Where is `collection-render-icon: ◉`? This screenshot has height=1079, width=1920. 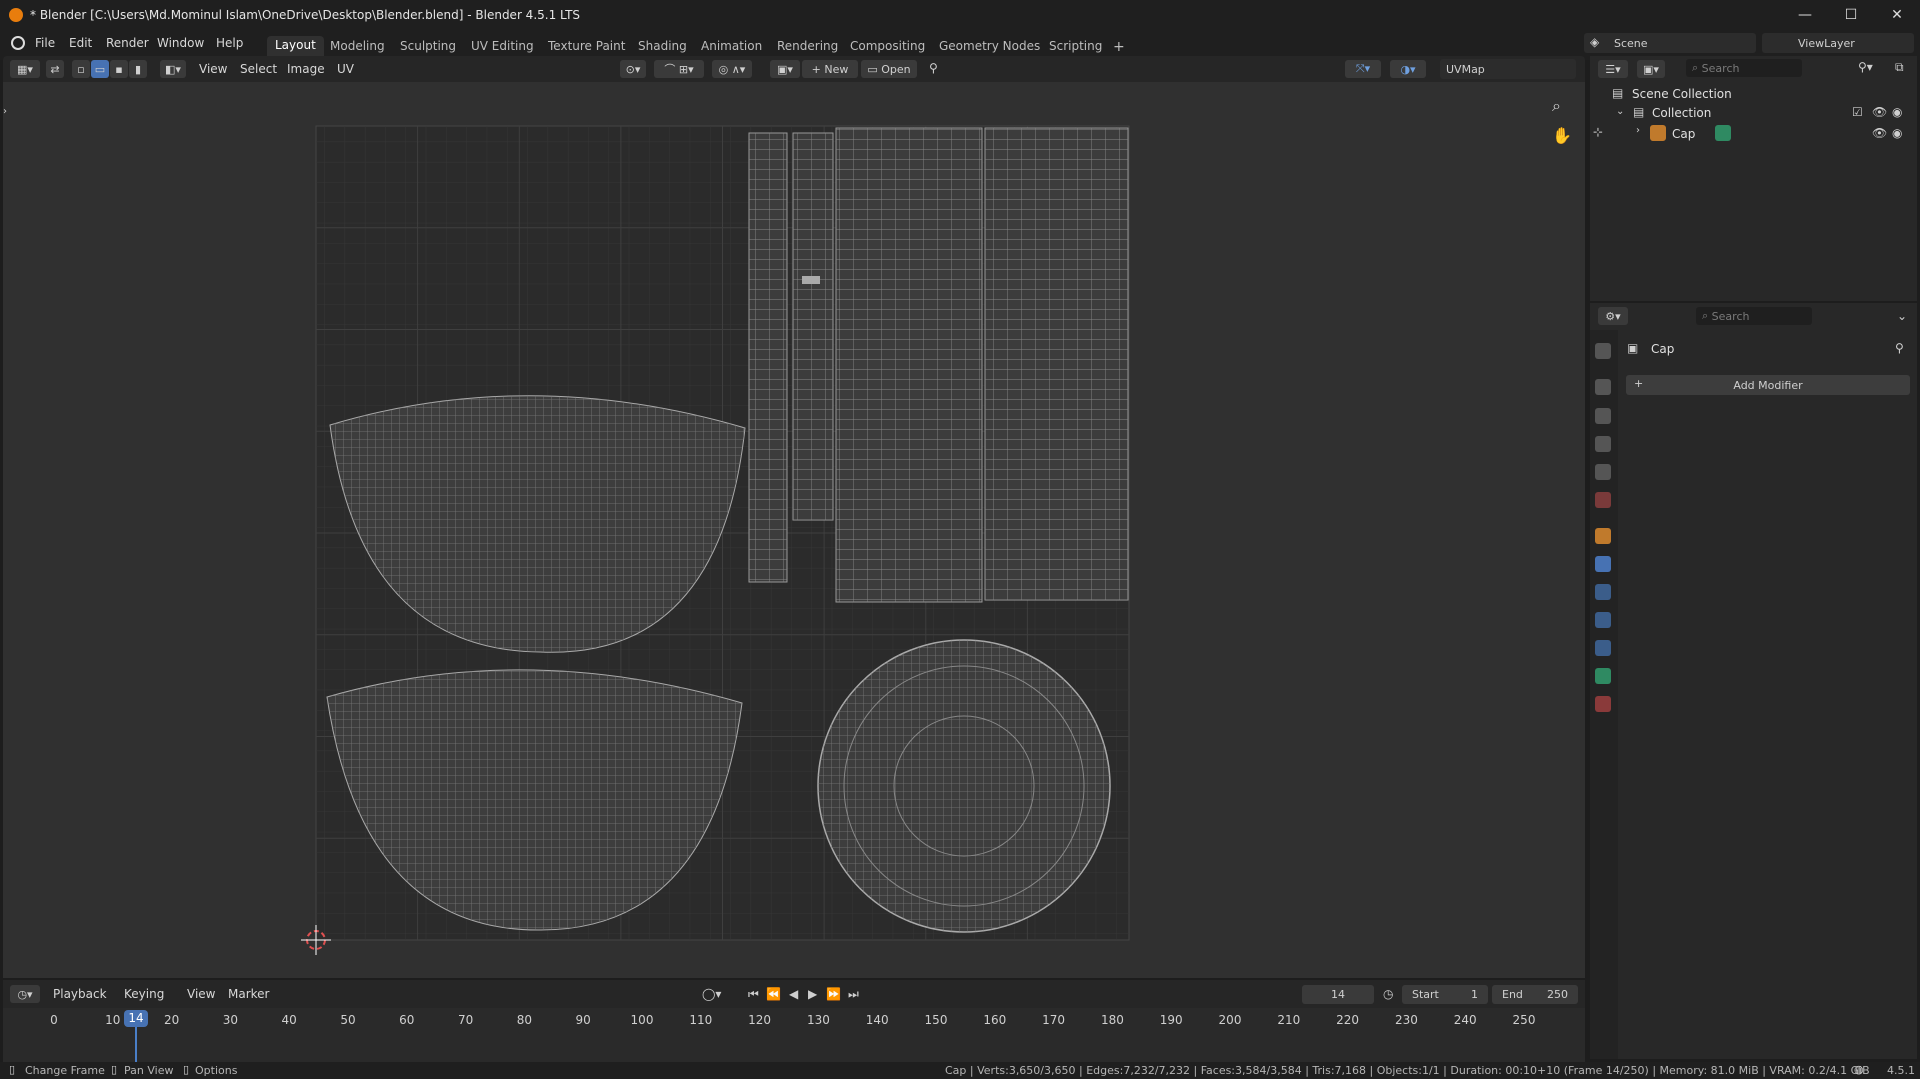 collection-render-icon: ◉ is located at coordinates (1897, 112).